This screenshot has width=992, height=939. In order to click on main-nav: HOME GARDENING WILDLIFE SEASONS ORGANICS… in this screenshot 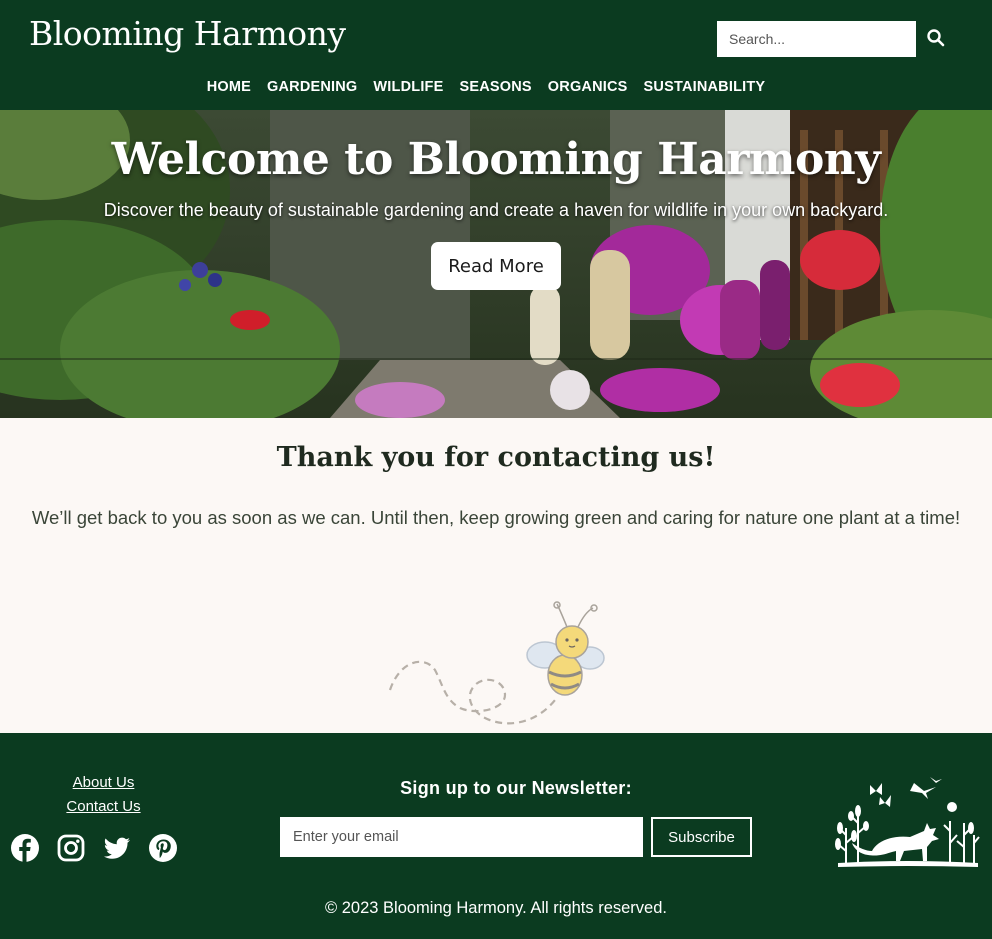, I will do `click(496, 87)`.